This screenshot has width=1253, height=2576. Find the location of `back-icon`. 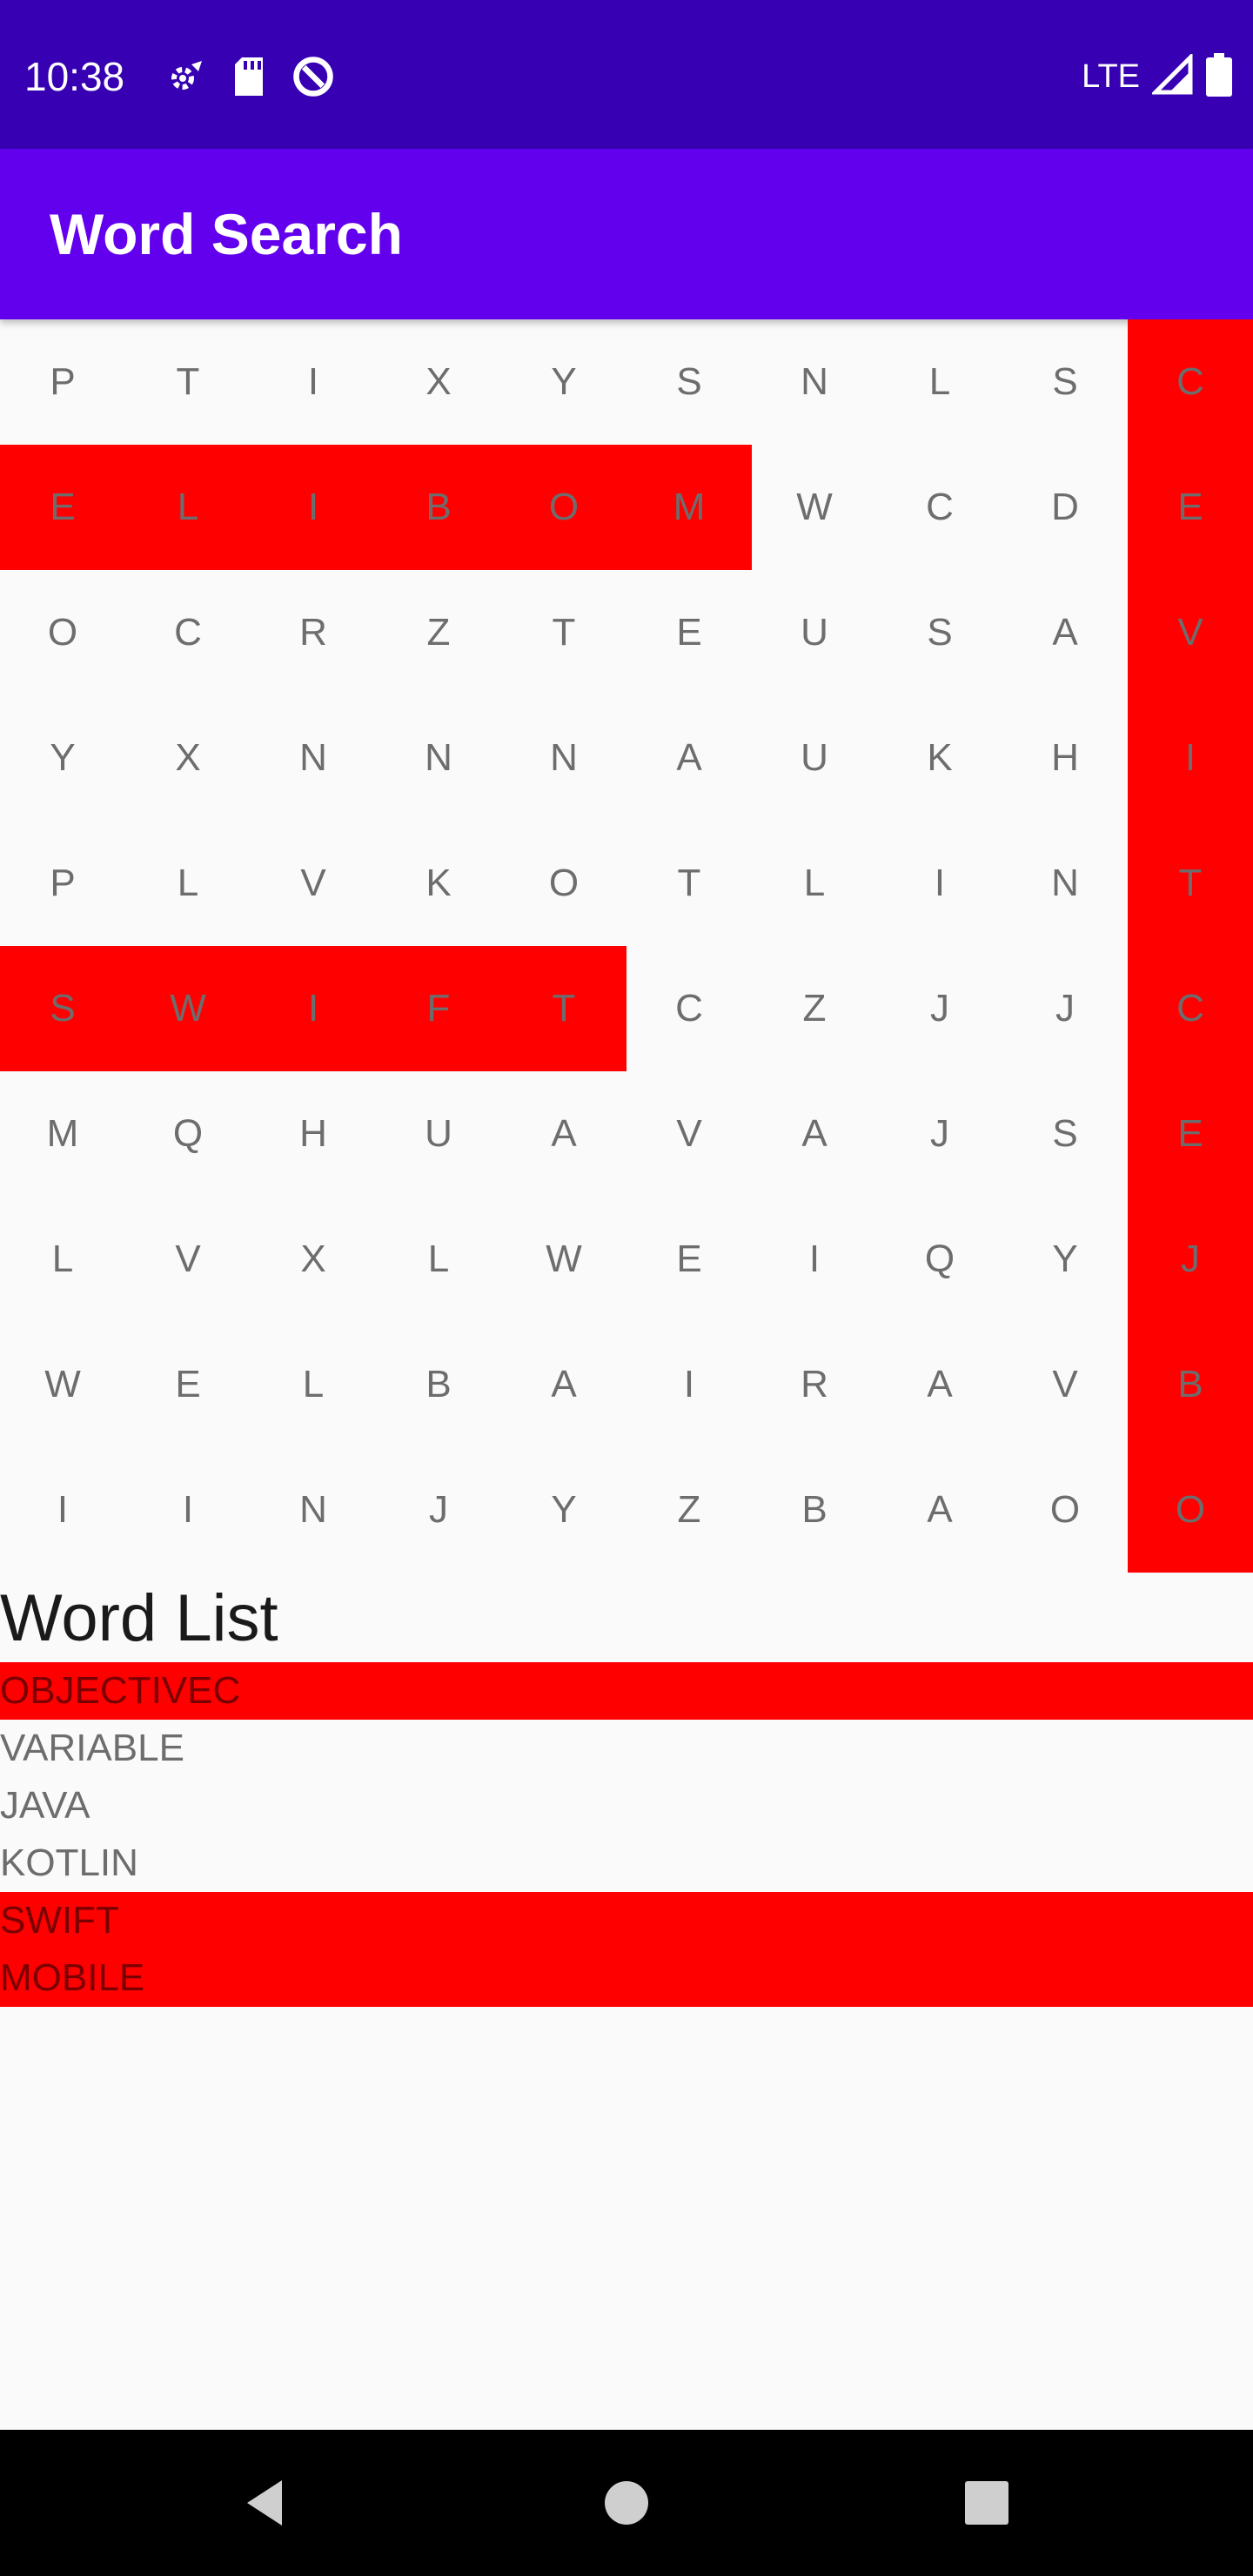

back-icon is located at coordinates (266, 2502).